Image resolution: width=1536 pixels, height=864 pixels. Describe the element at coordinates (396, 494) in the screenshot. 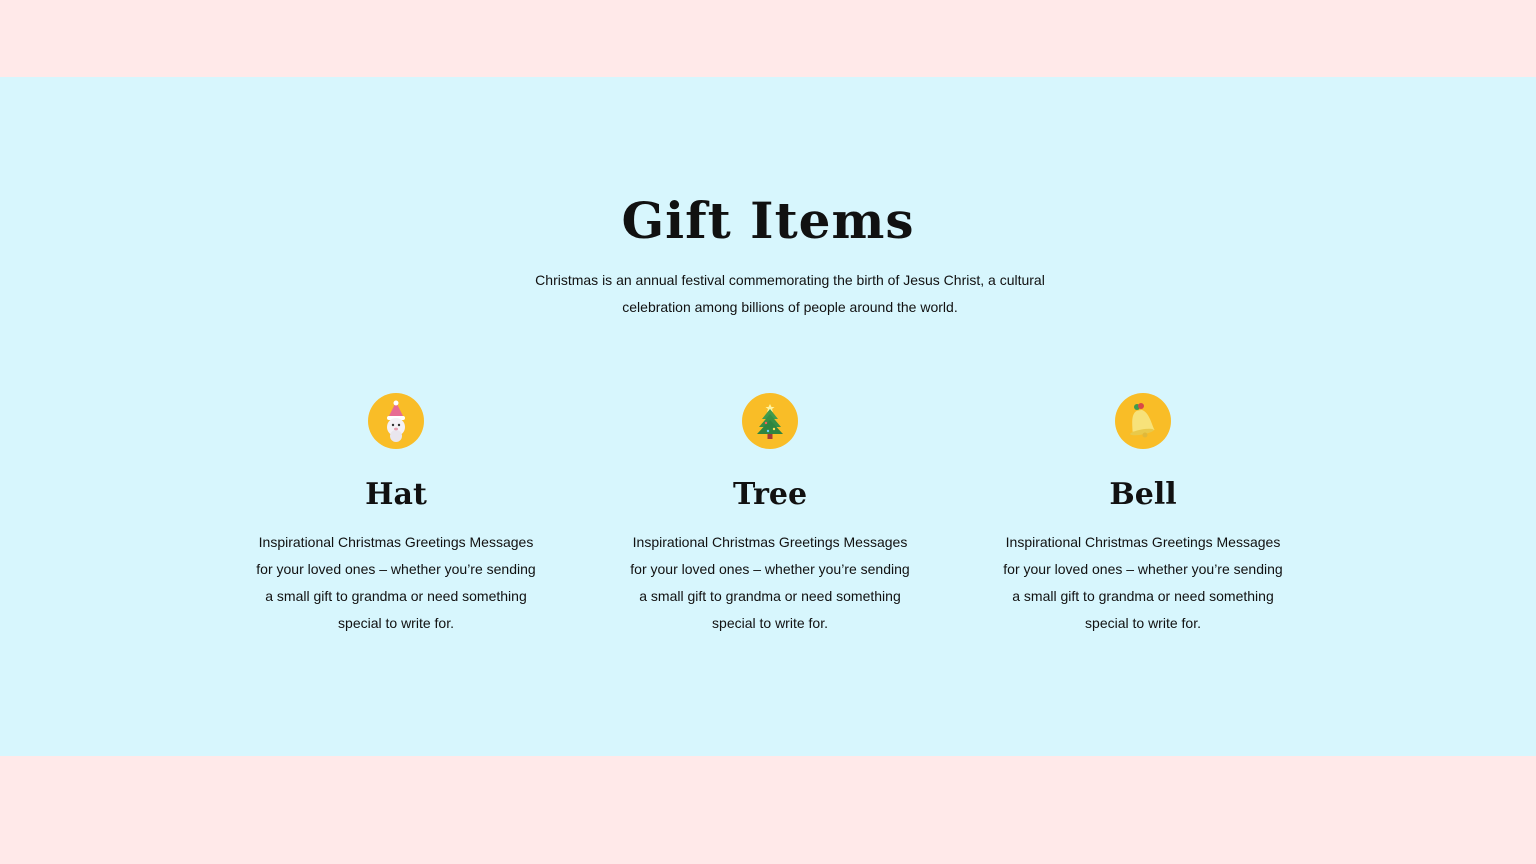

I see `card-title: Hat` at that location.